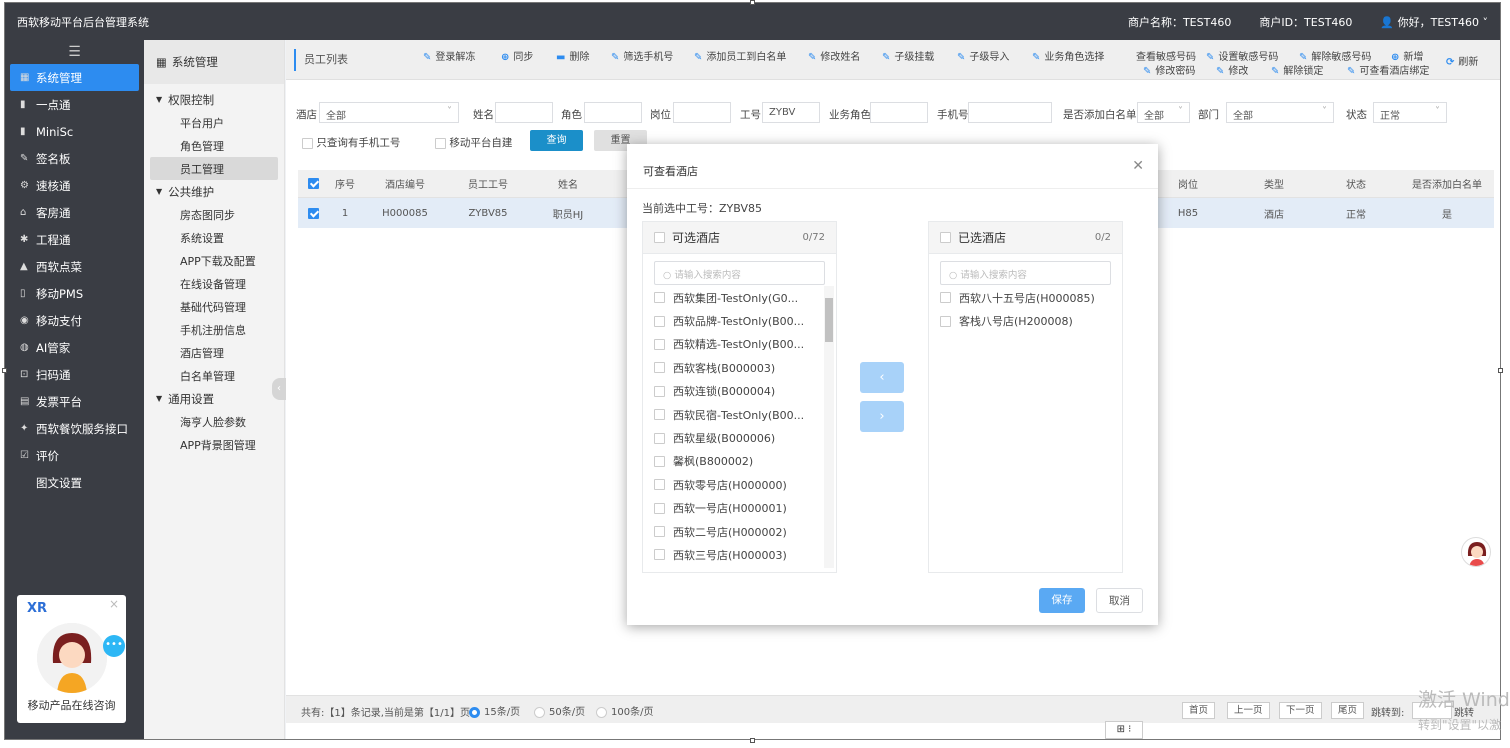 Image resolution: width=1510 pixels, height=748 pixels. What do you see at coordinates (313, 213) in the screenshot?
I see `row-checkbox` at bounding box center [313, 213].